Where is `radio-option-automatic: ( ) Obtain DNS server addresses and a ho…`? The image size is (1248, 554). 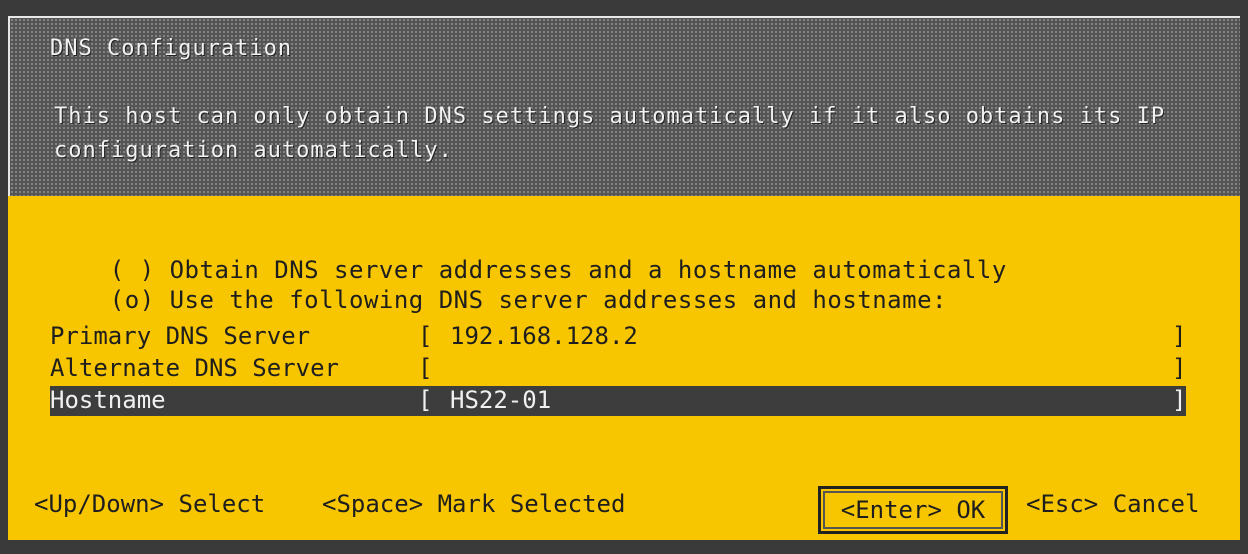 radio-option-automatic: ( ) Obtain DNS server addresses and a ho… is located at coordinates (528, 256).